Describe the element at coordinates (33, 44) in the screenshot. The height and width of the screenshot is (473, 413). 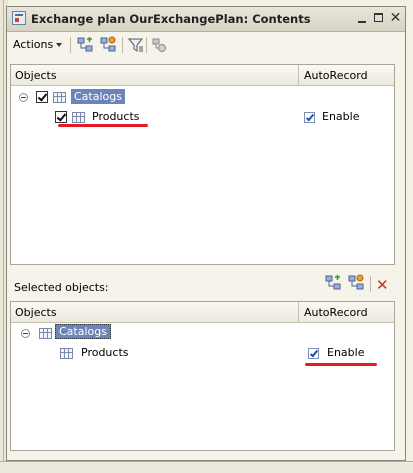
I see `actions-label: Actions` at that location.